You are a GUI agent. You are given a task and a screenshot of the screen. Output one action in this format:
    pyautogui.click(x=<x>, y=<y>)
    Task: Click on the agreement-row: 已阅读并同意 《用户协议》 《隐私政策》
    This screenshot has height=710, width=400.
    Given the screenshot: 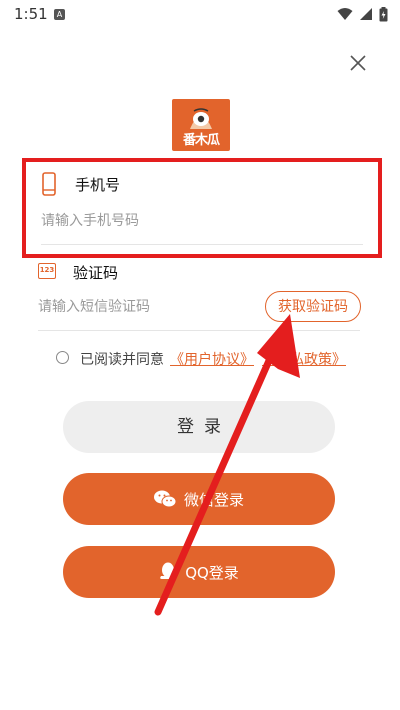 What is the action you would take?
    pyautogui.click(x=211, y=359)
    